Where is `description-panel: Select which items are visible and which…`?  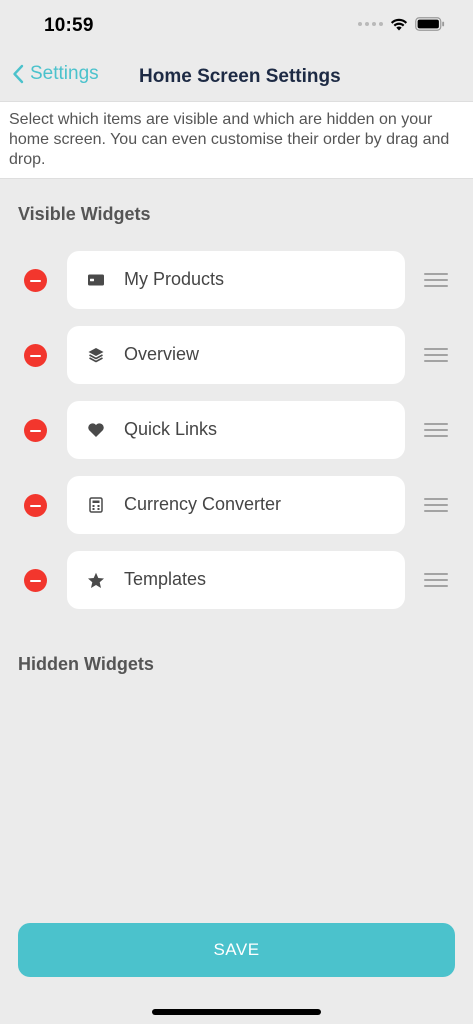 description-panel: Select which items are visible and which… is located at coordinates (236, 140).